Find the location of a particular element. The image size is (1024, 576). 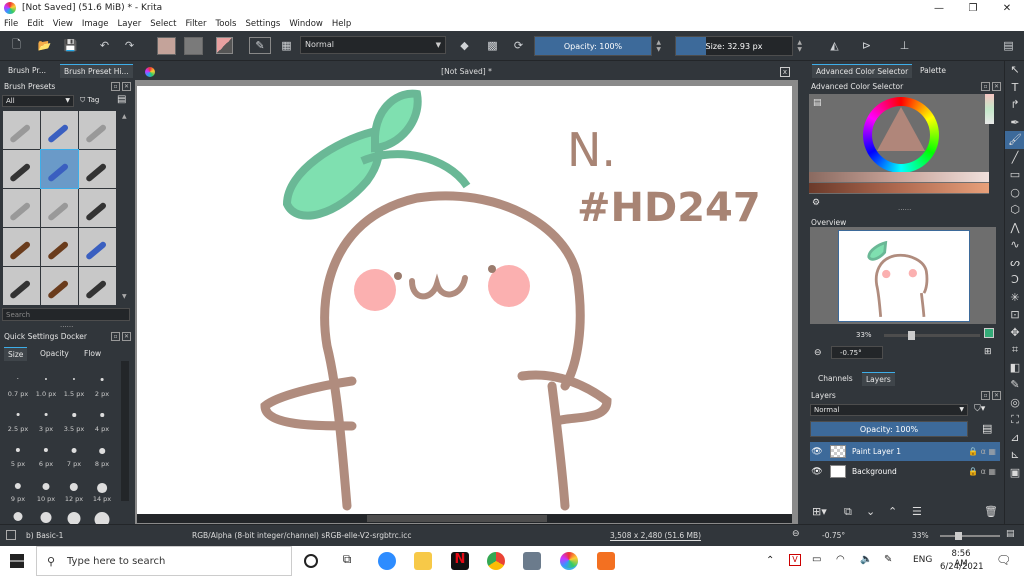

menu-image: Image is located at coordinates (95, 24).